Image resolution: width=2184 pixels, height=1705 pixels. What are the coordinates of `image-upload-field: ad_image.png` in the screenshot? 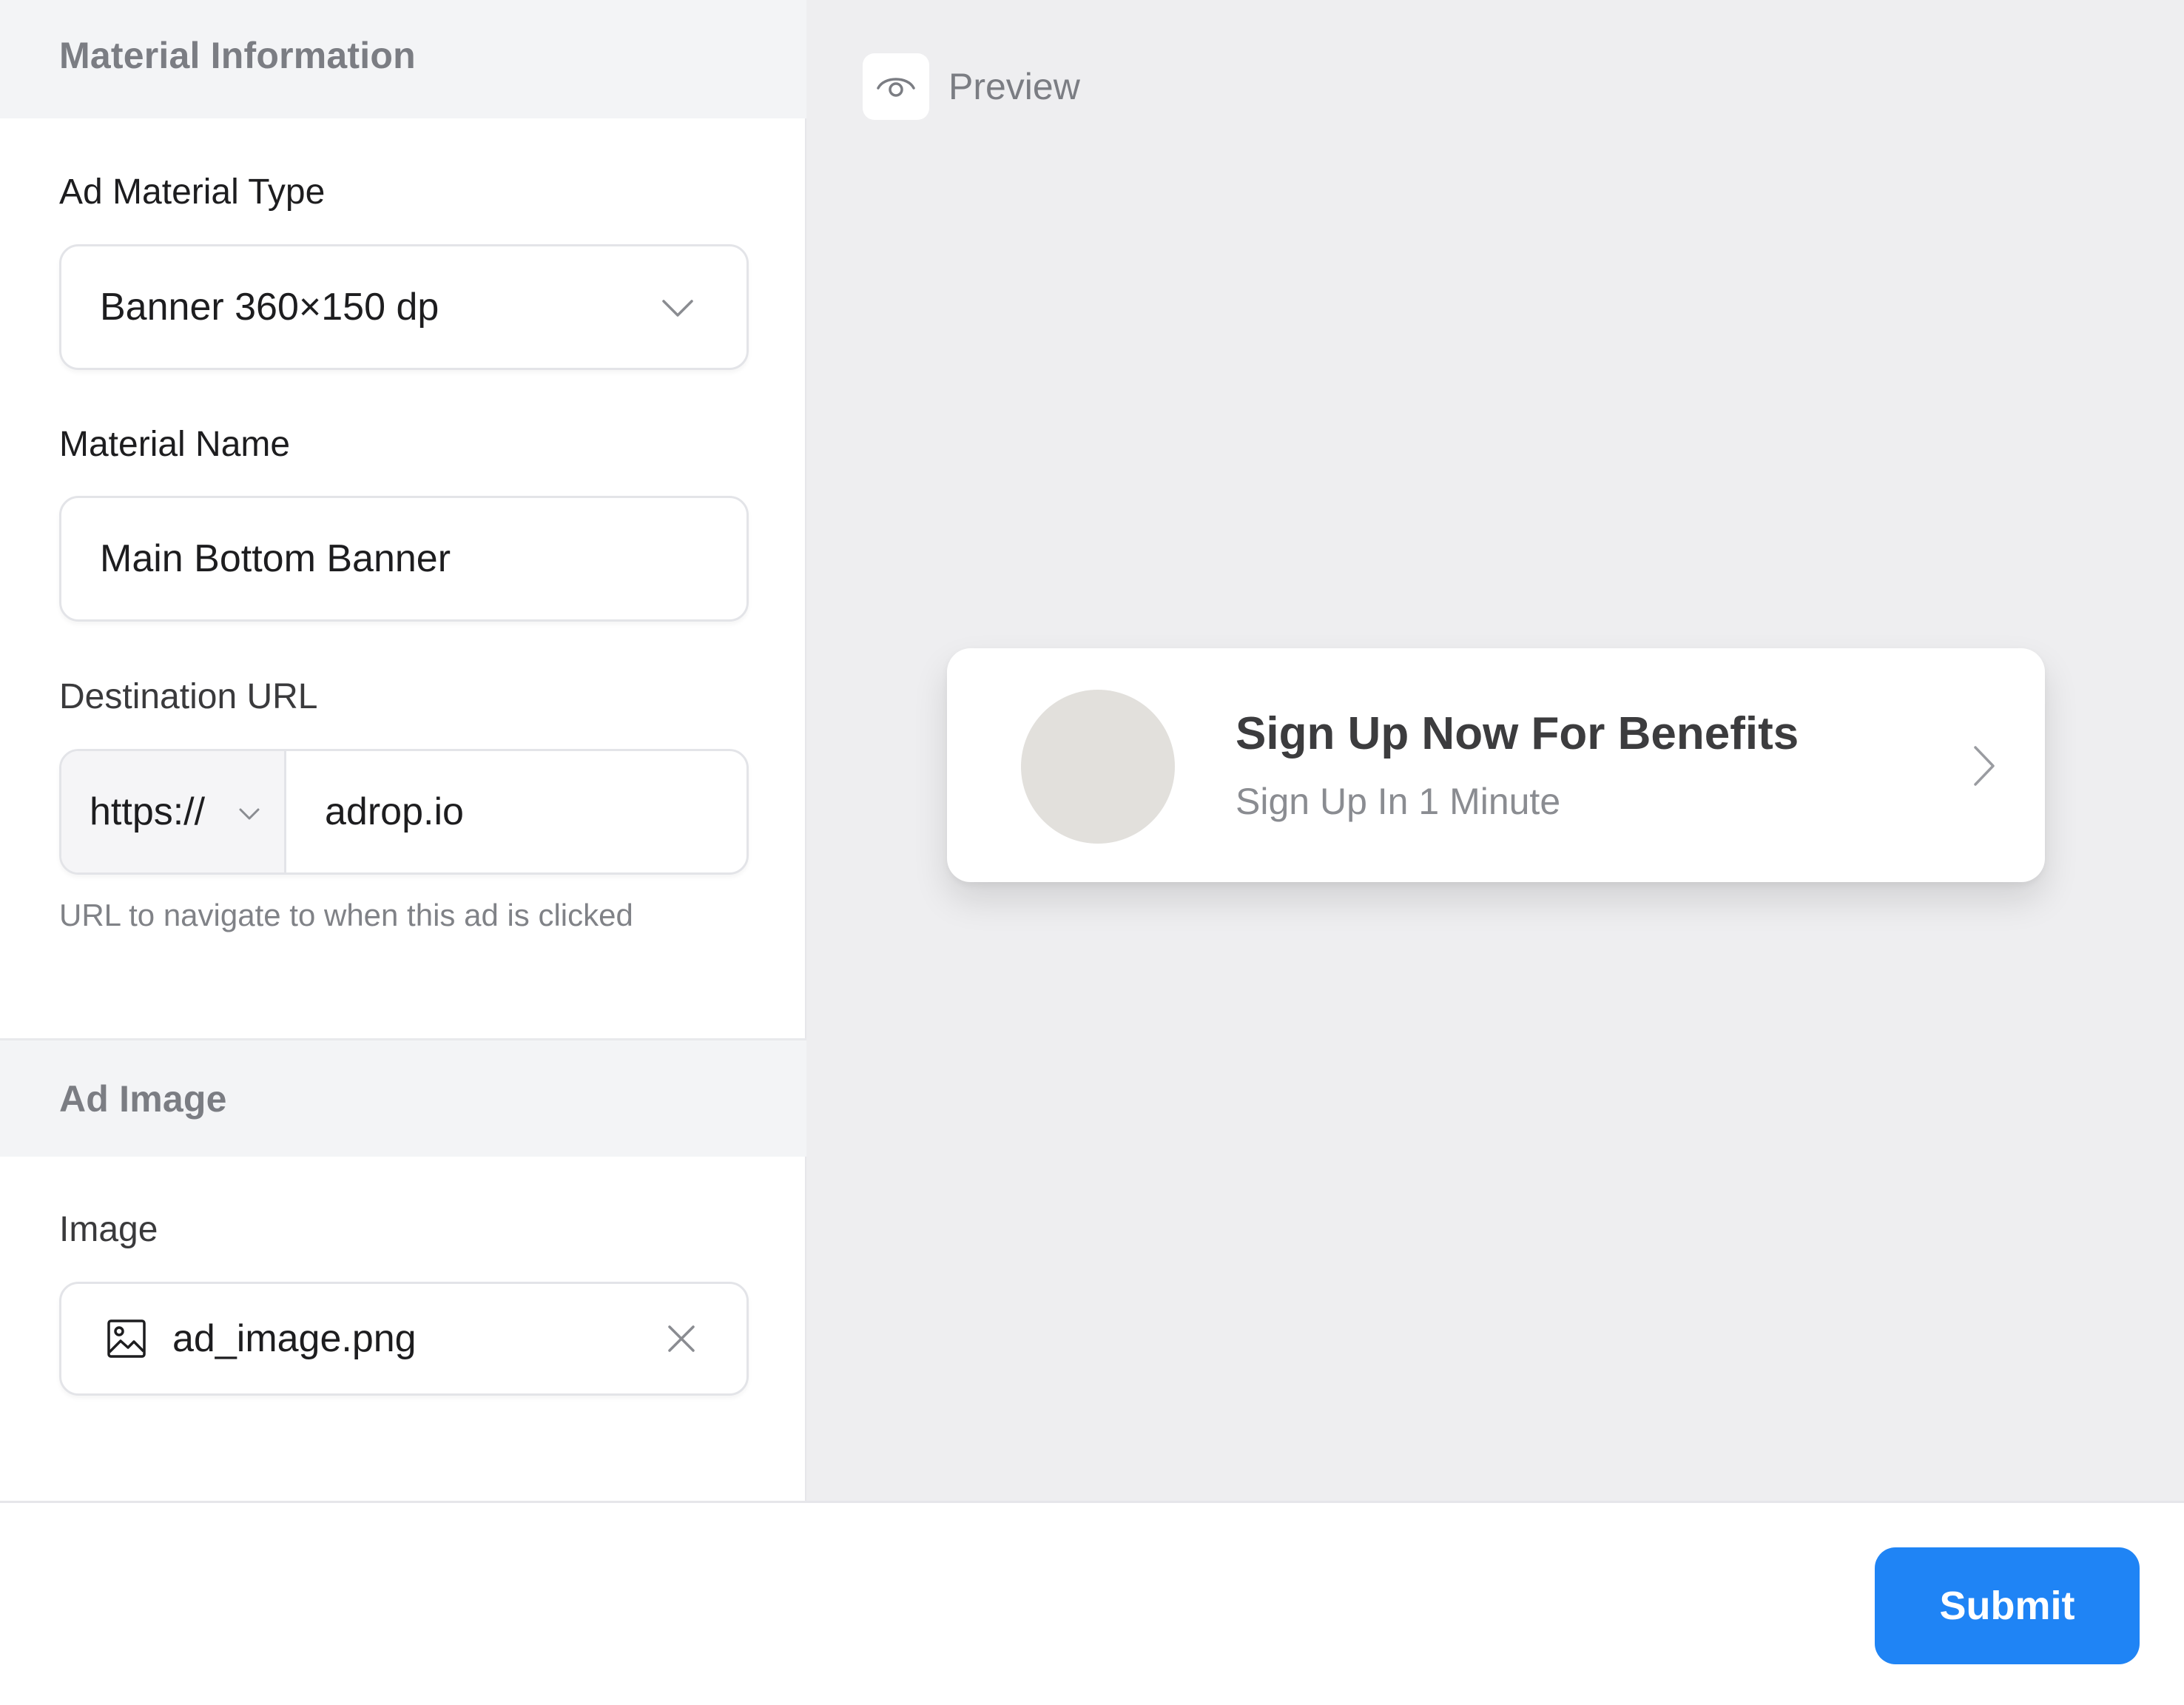 It's located at (404, 1339).